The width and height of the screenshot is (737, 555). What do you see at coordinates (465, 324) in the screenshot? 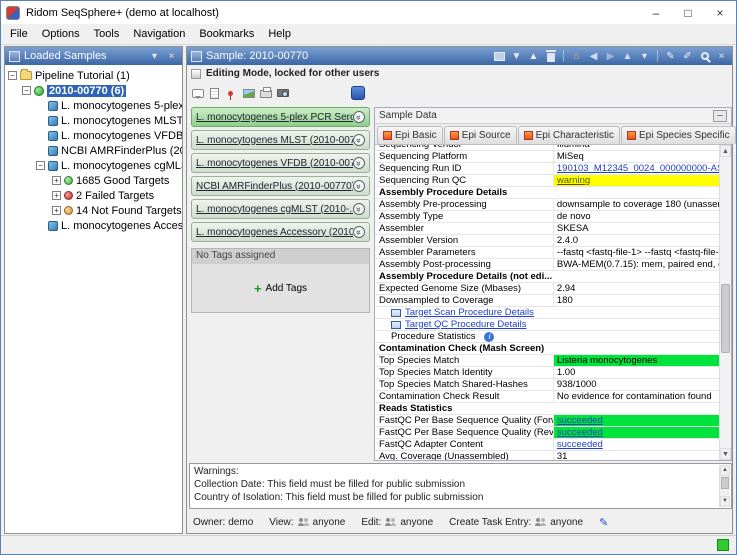
I see `target-qc-details-link: Target QC Procedure Details` at bounding box center [465, 324].